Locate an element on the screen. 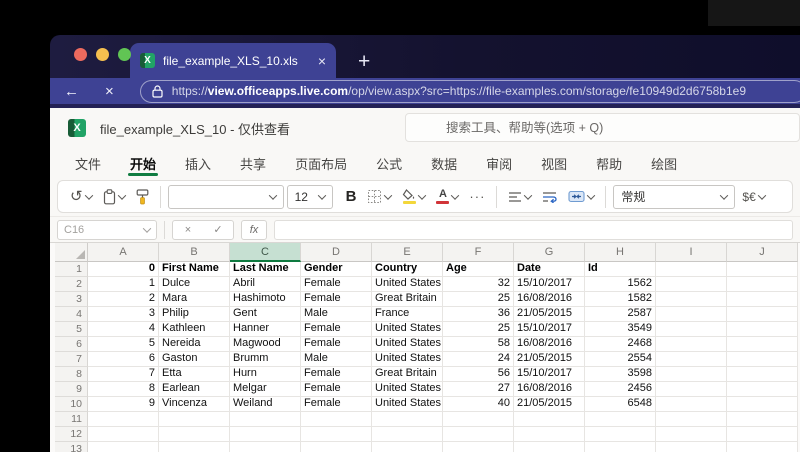  column-header-I: I is located at coordinates (691, 252).